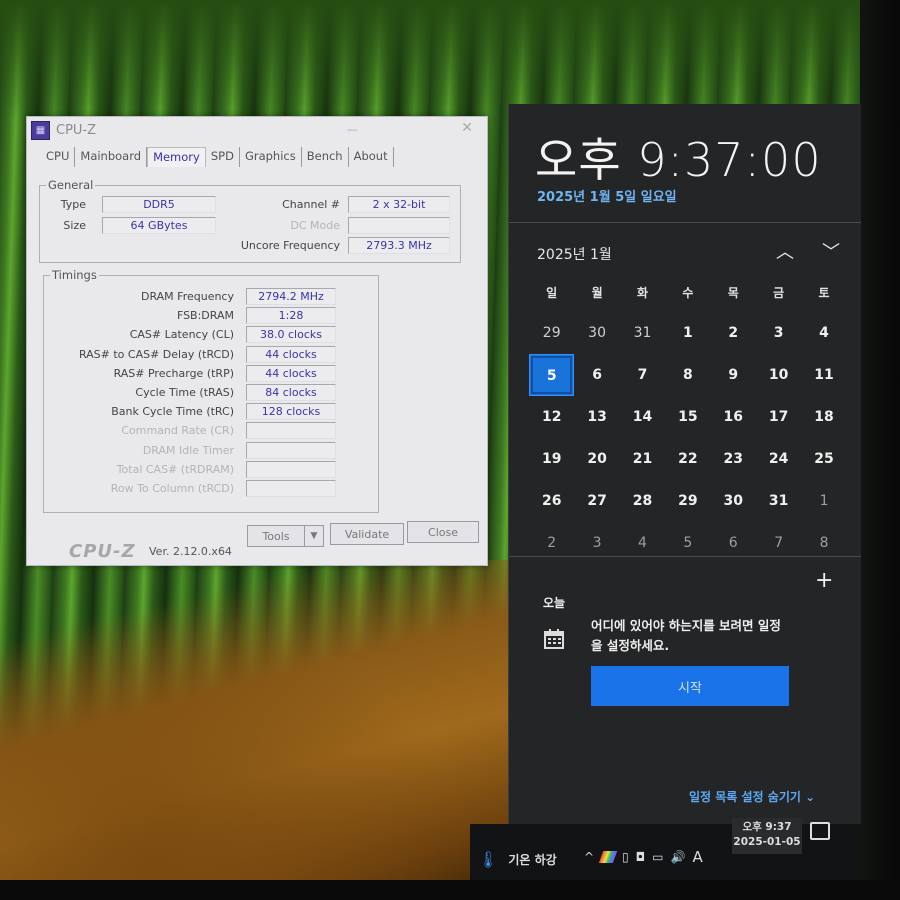  I want to click on volume-icon: 🔊, so click(678, 857).